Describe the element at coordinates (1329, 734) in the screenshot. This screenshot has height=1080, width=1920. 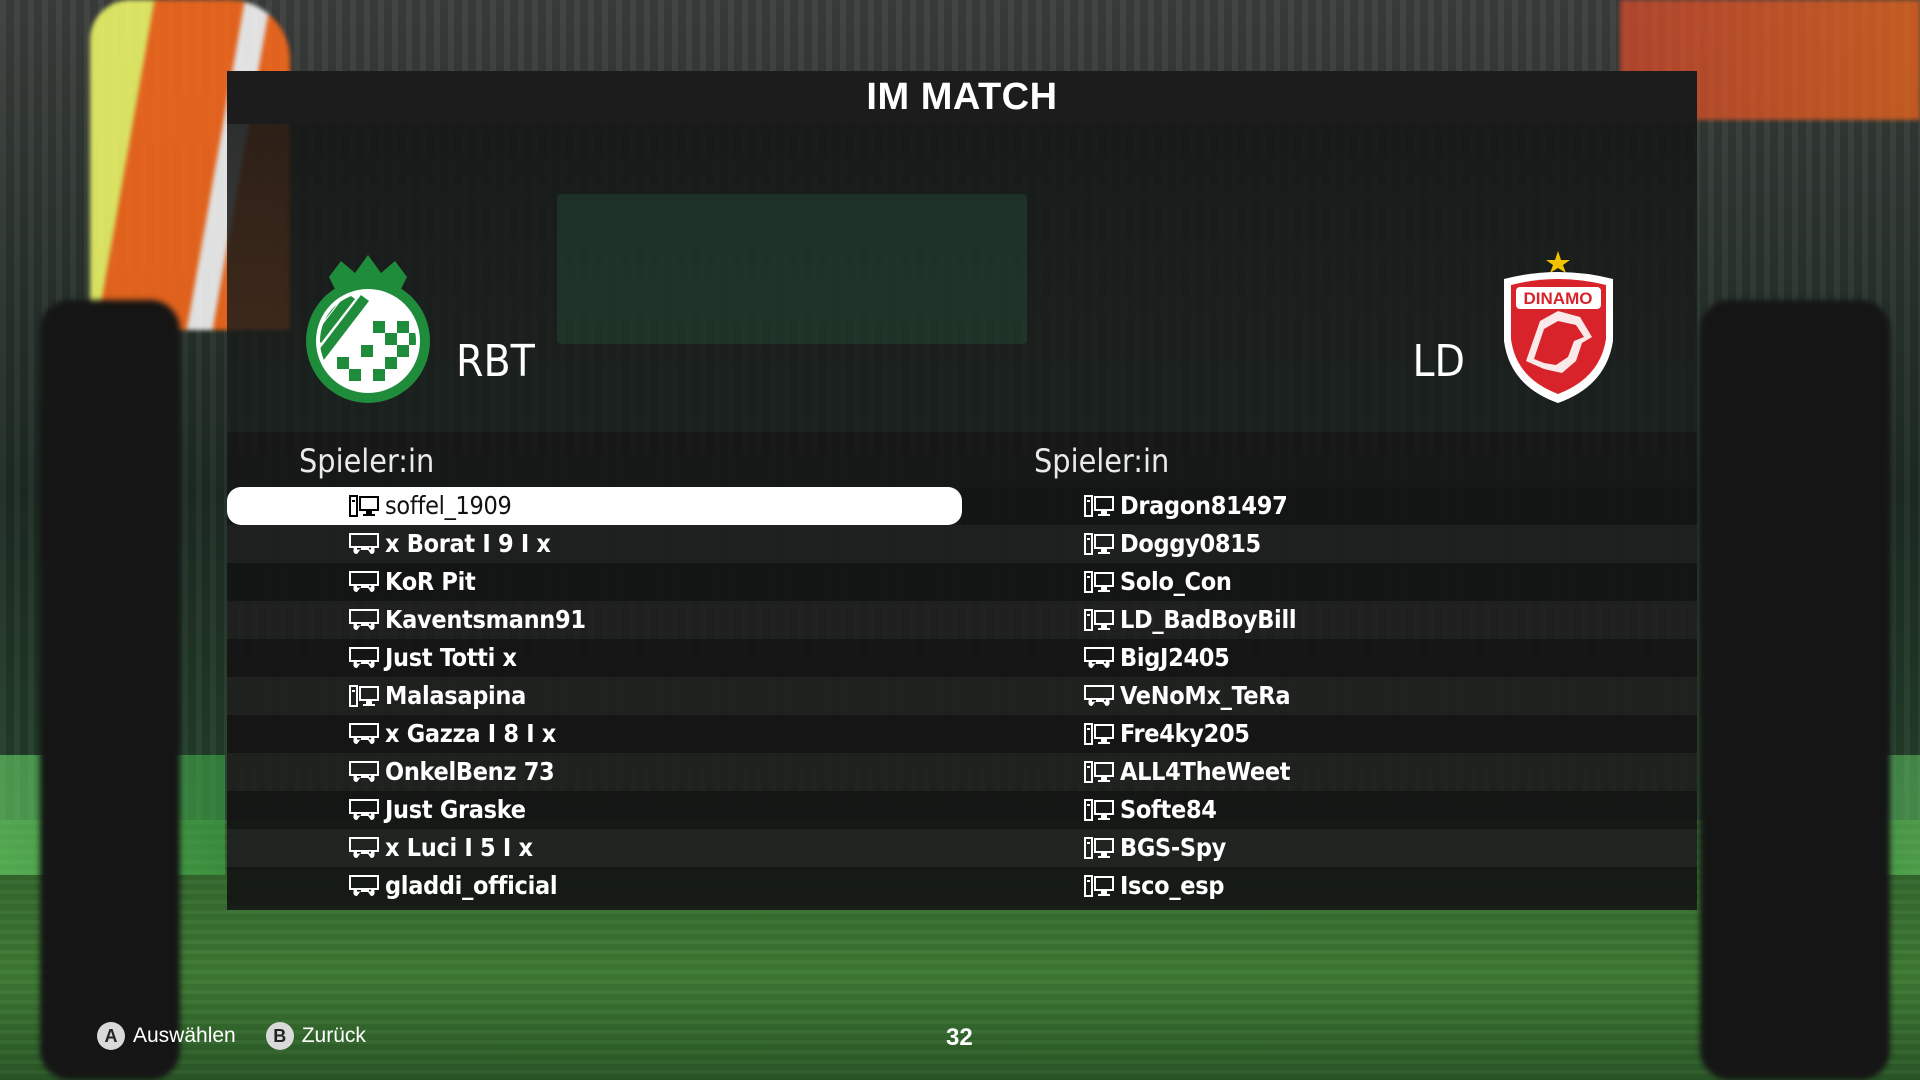
I see `player-row: Fre4ky205` at that location.